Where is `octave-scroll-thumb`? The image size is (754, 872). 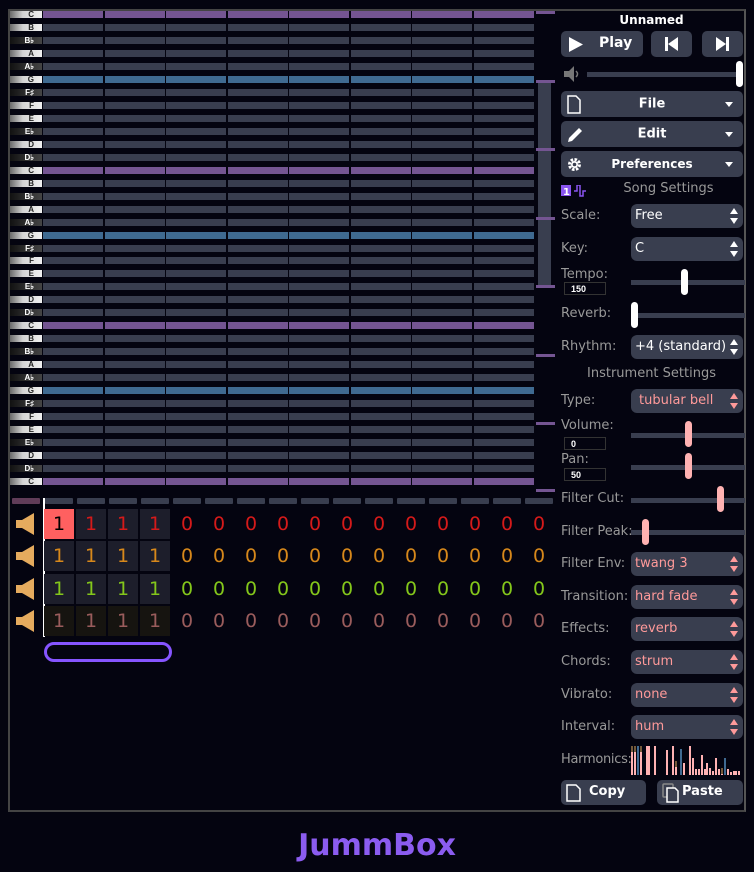
octave-scroll-thumb is located at coordinates (544, 184).